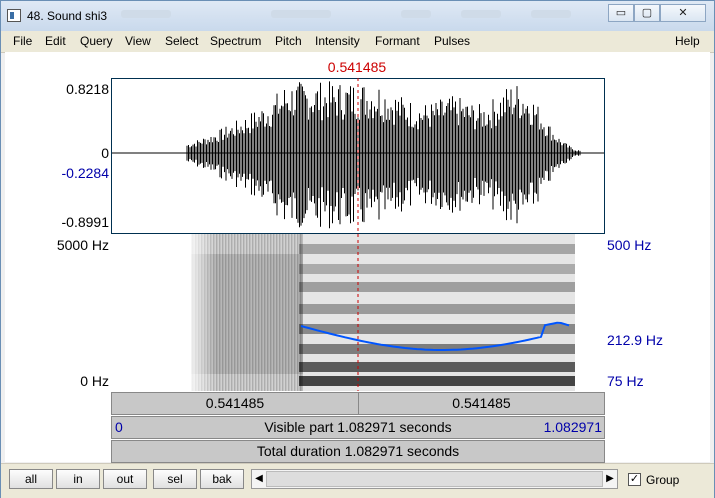 The width and height of the screenshot is (715, 498). What do you see at coordinates (288, 41) in the screenshot?
I see `menu-pitch: Pitch` at bounding box center [288, 41].